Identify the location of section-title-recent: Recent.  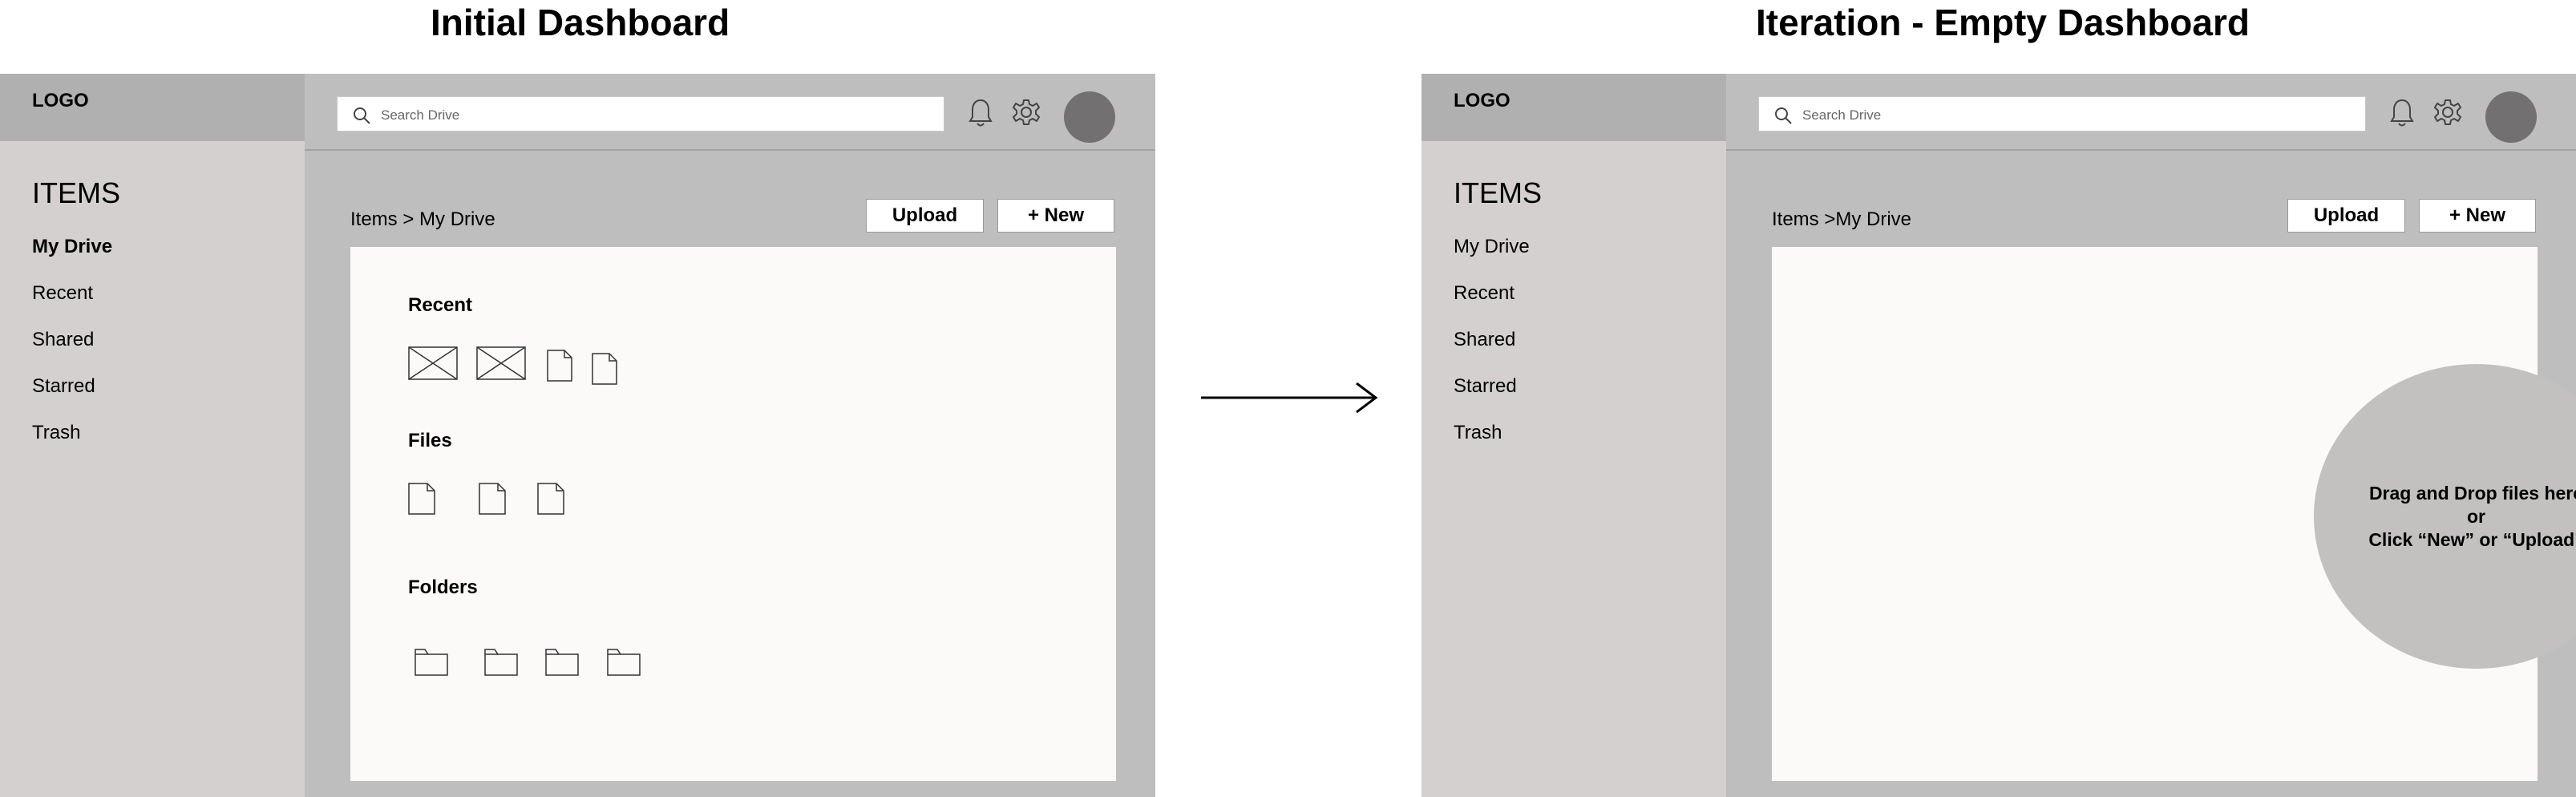
(440, 305).